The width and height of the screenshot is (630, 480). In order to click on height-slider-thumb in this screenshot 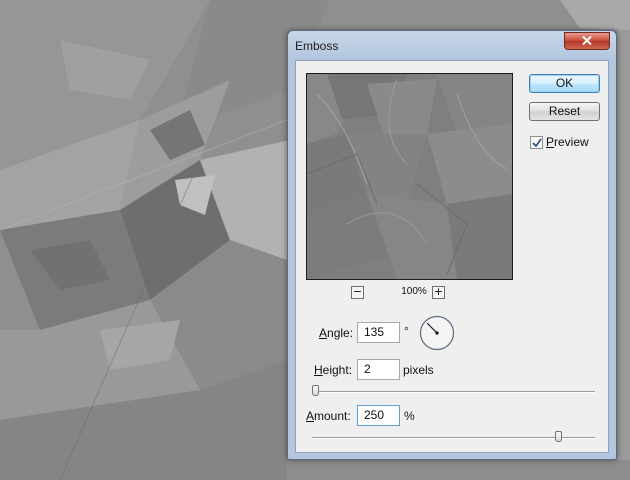, I will do `click(315, 390)`.